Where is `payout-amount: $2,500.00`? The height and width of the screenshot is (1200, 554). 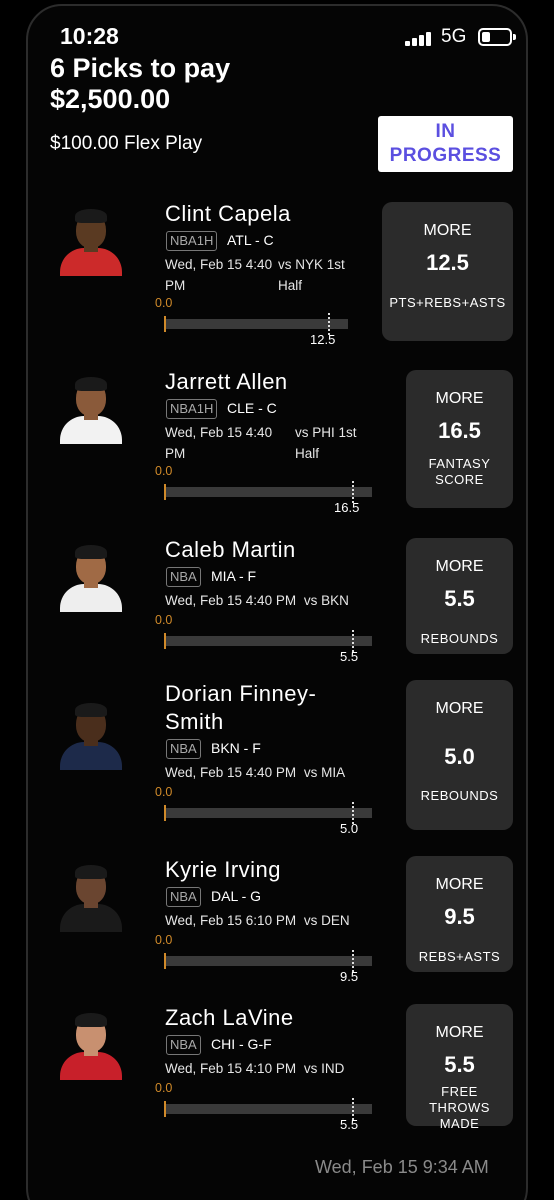 payout-amount: $2,500.00 is located at coordinates (110, 99).